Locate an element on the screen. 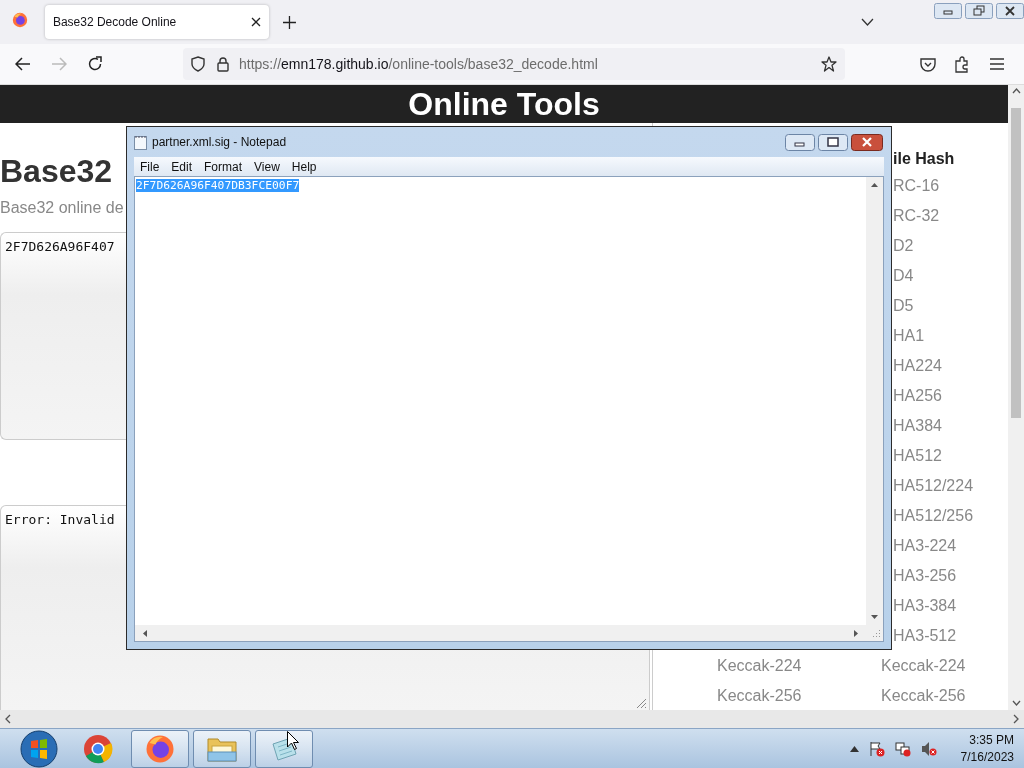 Image resolution: width=1024 pixels, height=768 pixels. address-bar: https://emn178.github.io/online-tools/base32_decode.html is located at coordinates (514, 64).